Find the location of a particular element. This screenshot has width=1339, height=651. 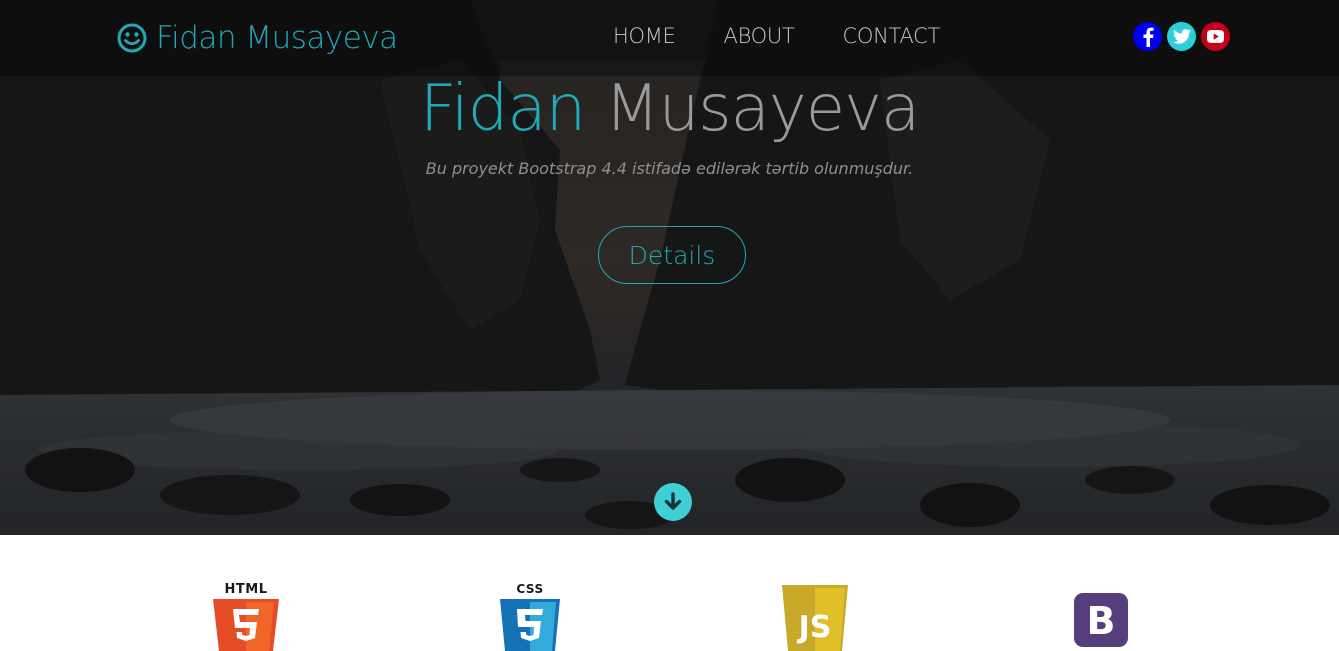

social-links is located at coordinates (1181, 36).